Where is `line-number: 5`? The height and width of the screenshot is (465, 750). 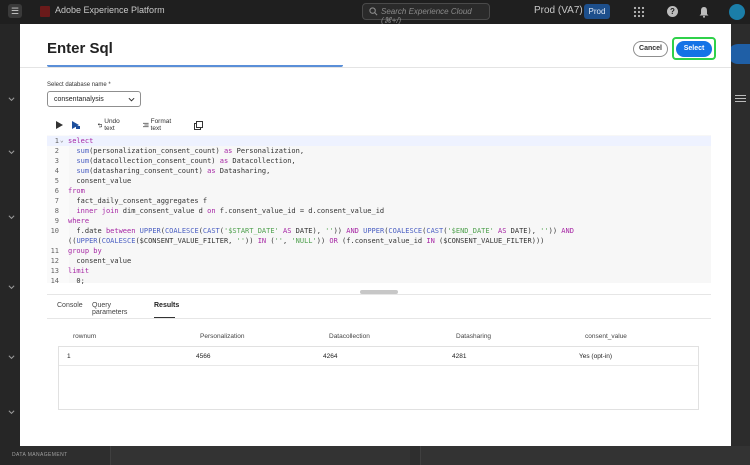
line-number: 5 is located at coordinates (56, 181).